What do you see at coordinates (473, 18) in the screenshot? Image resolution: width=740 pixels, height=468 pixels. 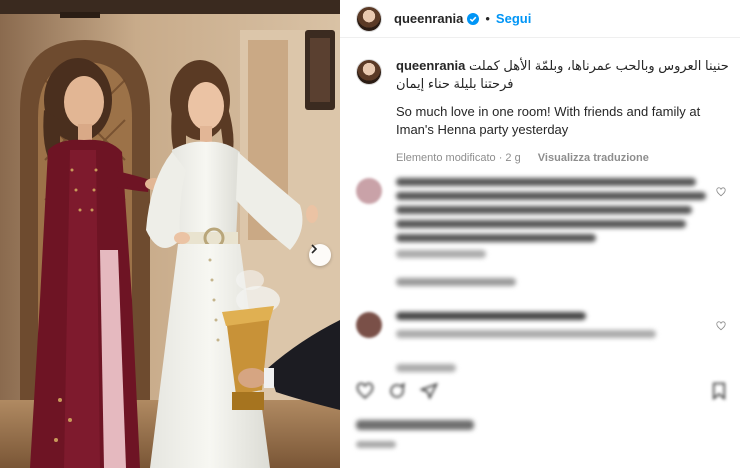 I see `verified-badge-icon` at bounding box center [473, 18].